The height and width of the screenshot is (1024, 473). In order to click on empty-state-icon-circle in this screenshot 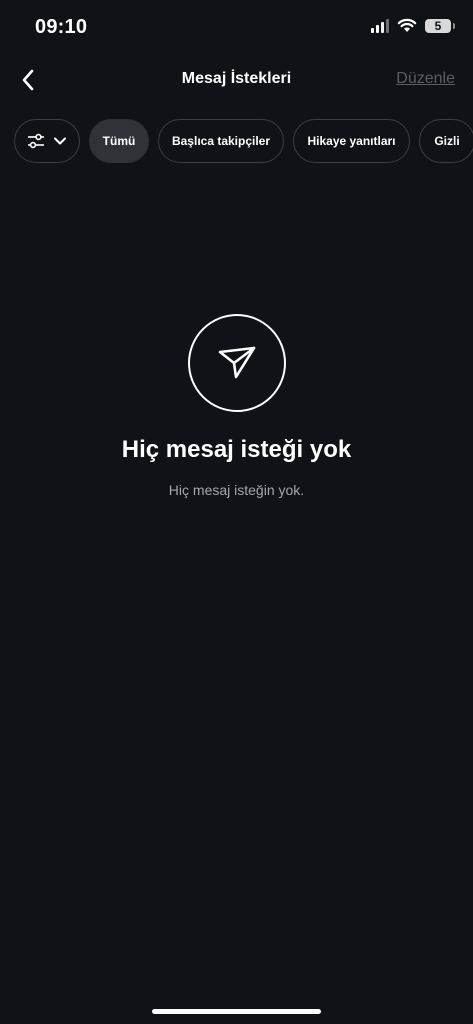, I will do `click(236, 363)`.